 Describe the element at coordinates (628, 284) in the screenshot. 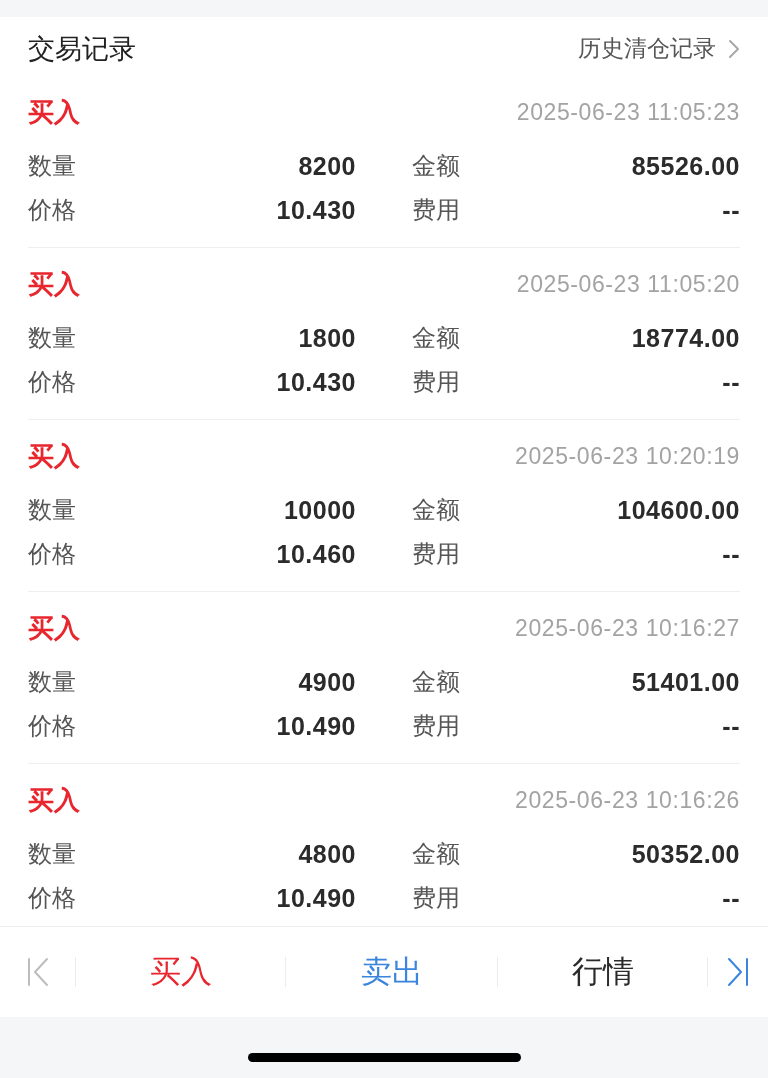

I see `trade-datetime: 2025-06-23 11:05:20` at that location.